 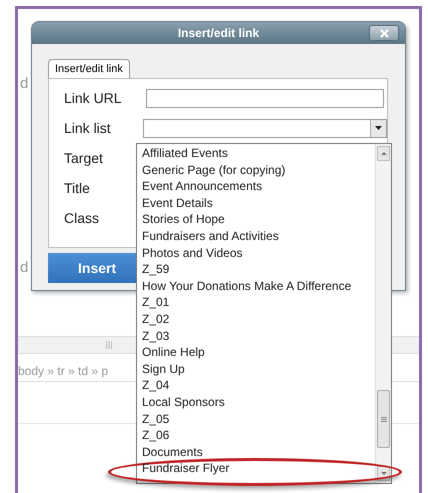 What do you see at coordinates (264, 128) in the screenshot?
I see `link-list-select` at bounding box center [264, 128].